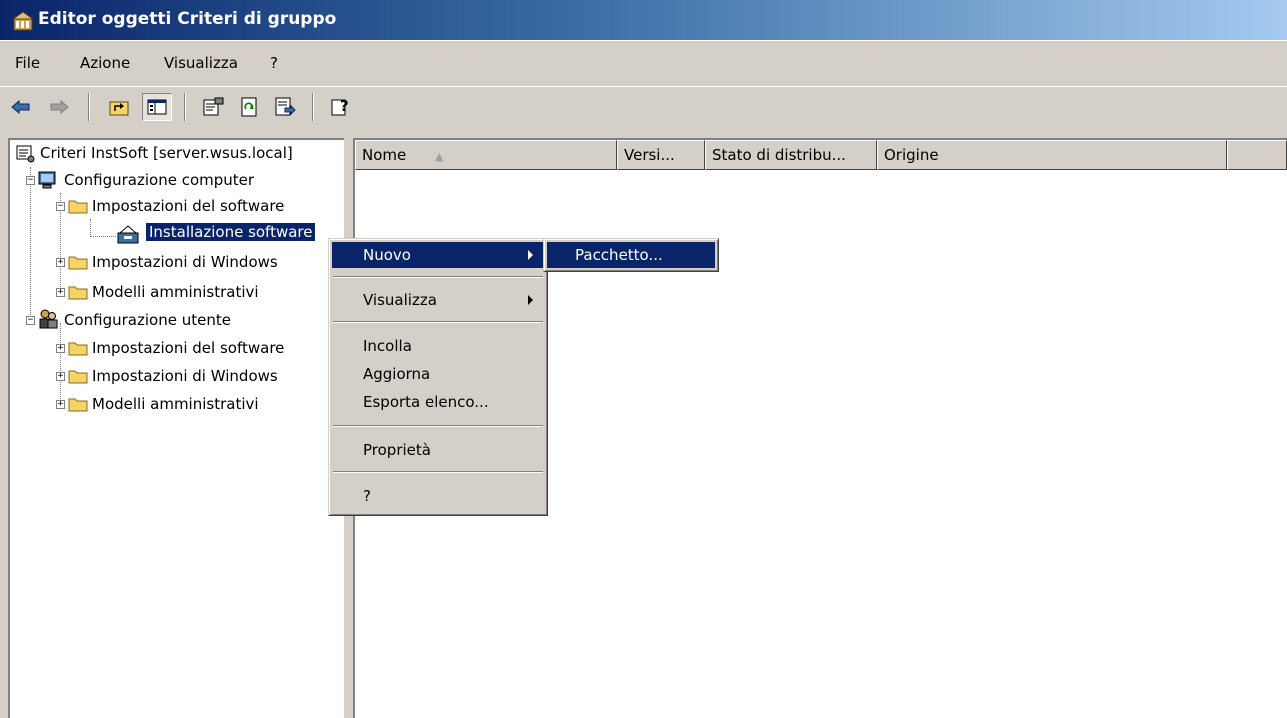 This screenshot has height=718, width=1287. I want to click on toolbar: ?, so click(643, 108).